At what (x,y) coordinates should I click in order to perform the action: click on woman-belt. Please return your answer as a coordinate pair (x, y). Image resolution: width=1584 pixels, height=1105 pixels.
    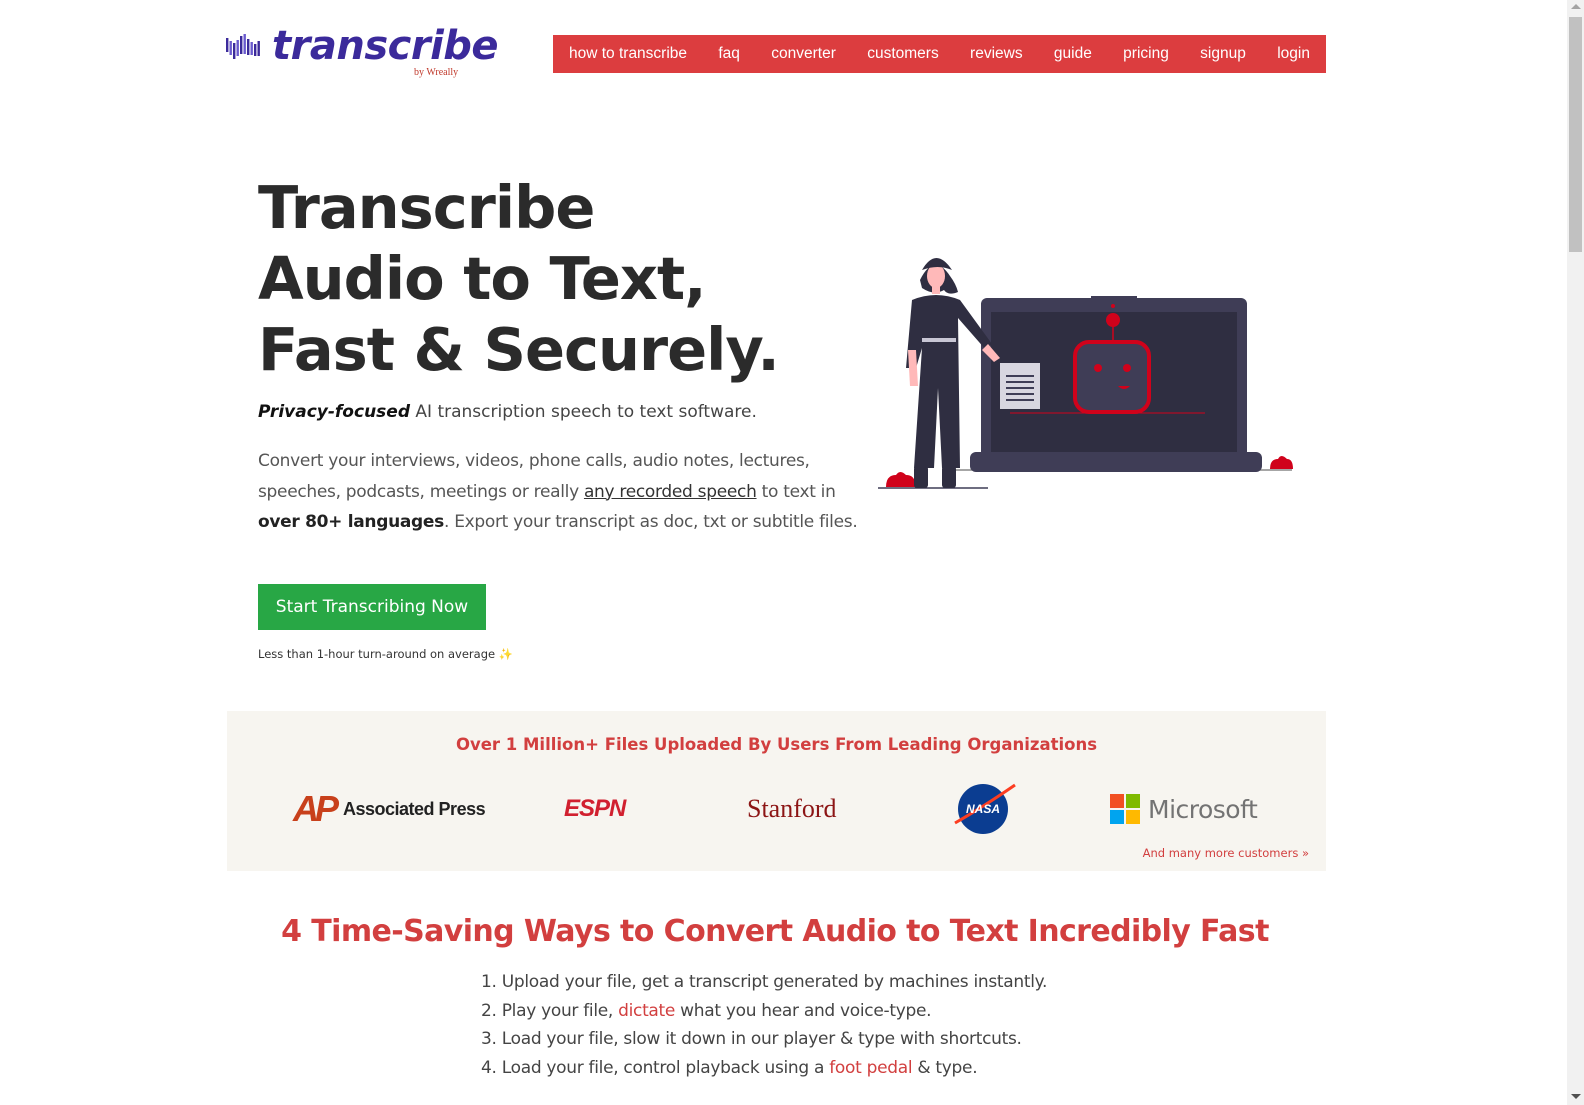
    Looking at the image, I should click on (939, 340).